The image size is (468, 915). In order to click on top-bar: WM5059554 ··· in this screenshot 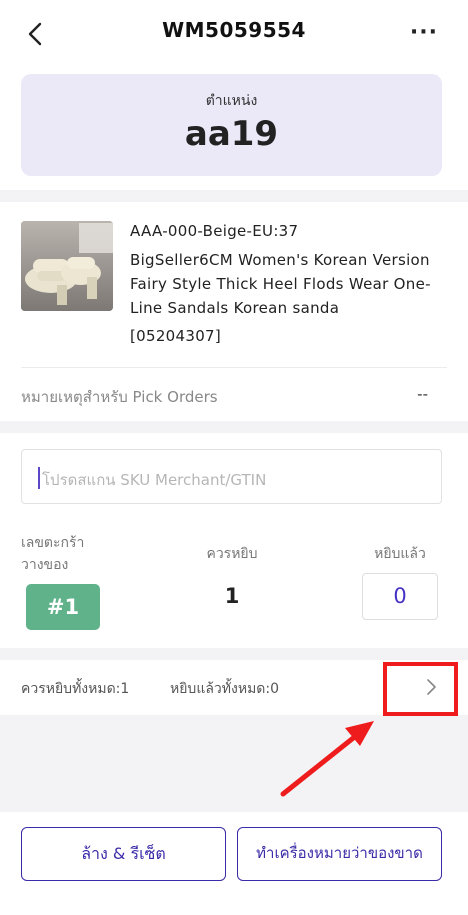, I will do `click(234, 32)`.